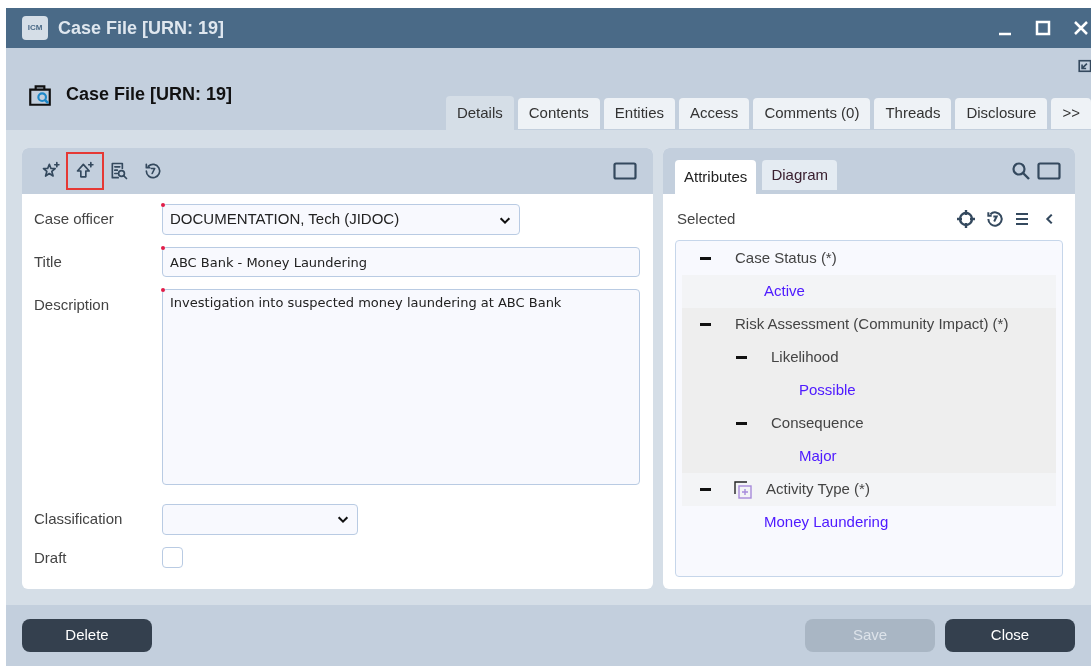  I want to click on tab: Disclosure, so click(1001, 113).